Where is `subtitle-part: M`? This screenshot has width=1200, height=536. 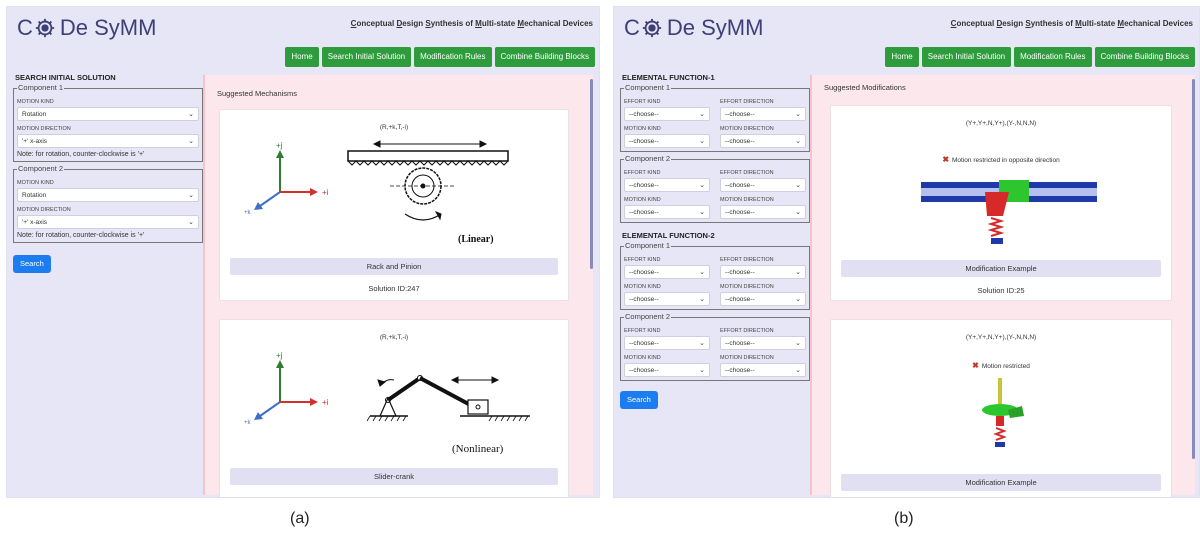 subtitle-part: M is located at coordinates (478, 23).